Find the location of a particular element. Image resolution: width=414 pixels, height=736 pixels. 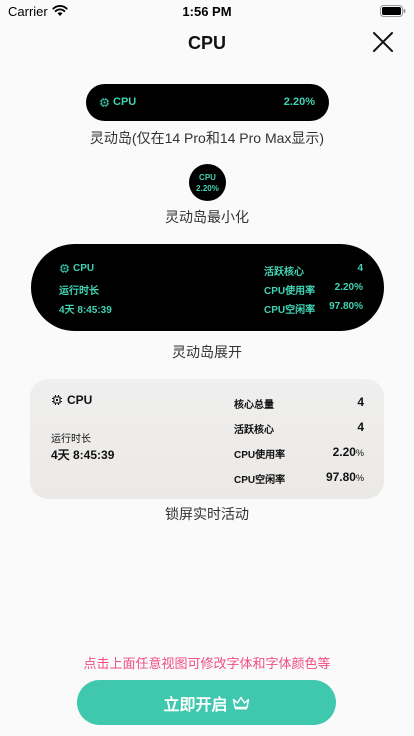

lock-idle-value-group: 97.80% is located at coordinates (345, 477).